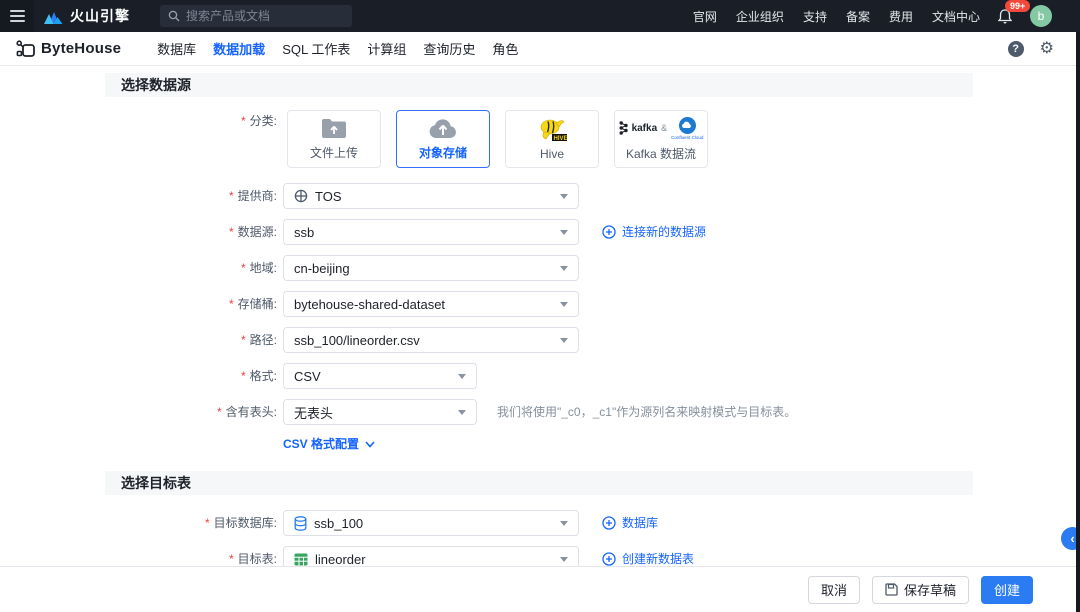 The image size is (1080, 612). What do you see at coordinates (357, 340) in the screenshot?
I see `path-value: ssb_100/lineorder.csv` at bounding box center [357, 340].